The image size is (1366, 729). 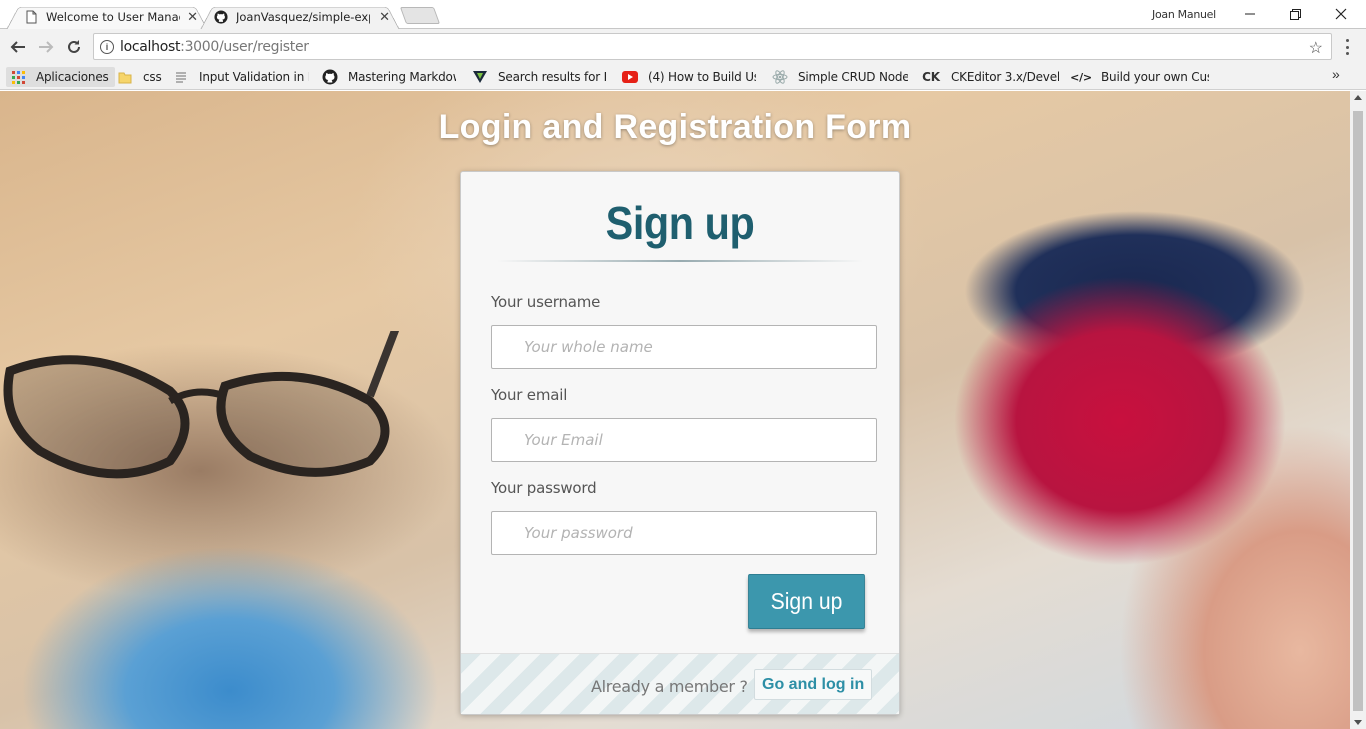 I want to click on bookmark-apps: Aplicaciones, so click(x=60, y=77).